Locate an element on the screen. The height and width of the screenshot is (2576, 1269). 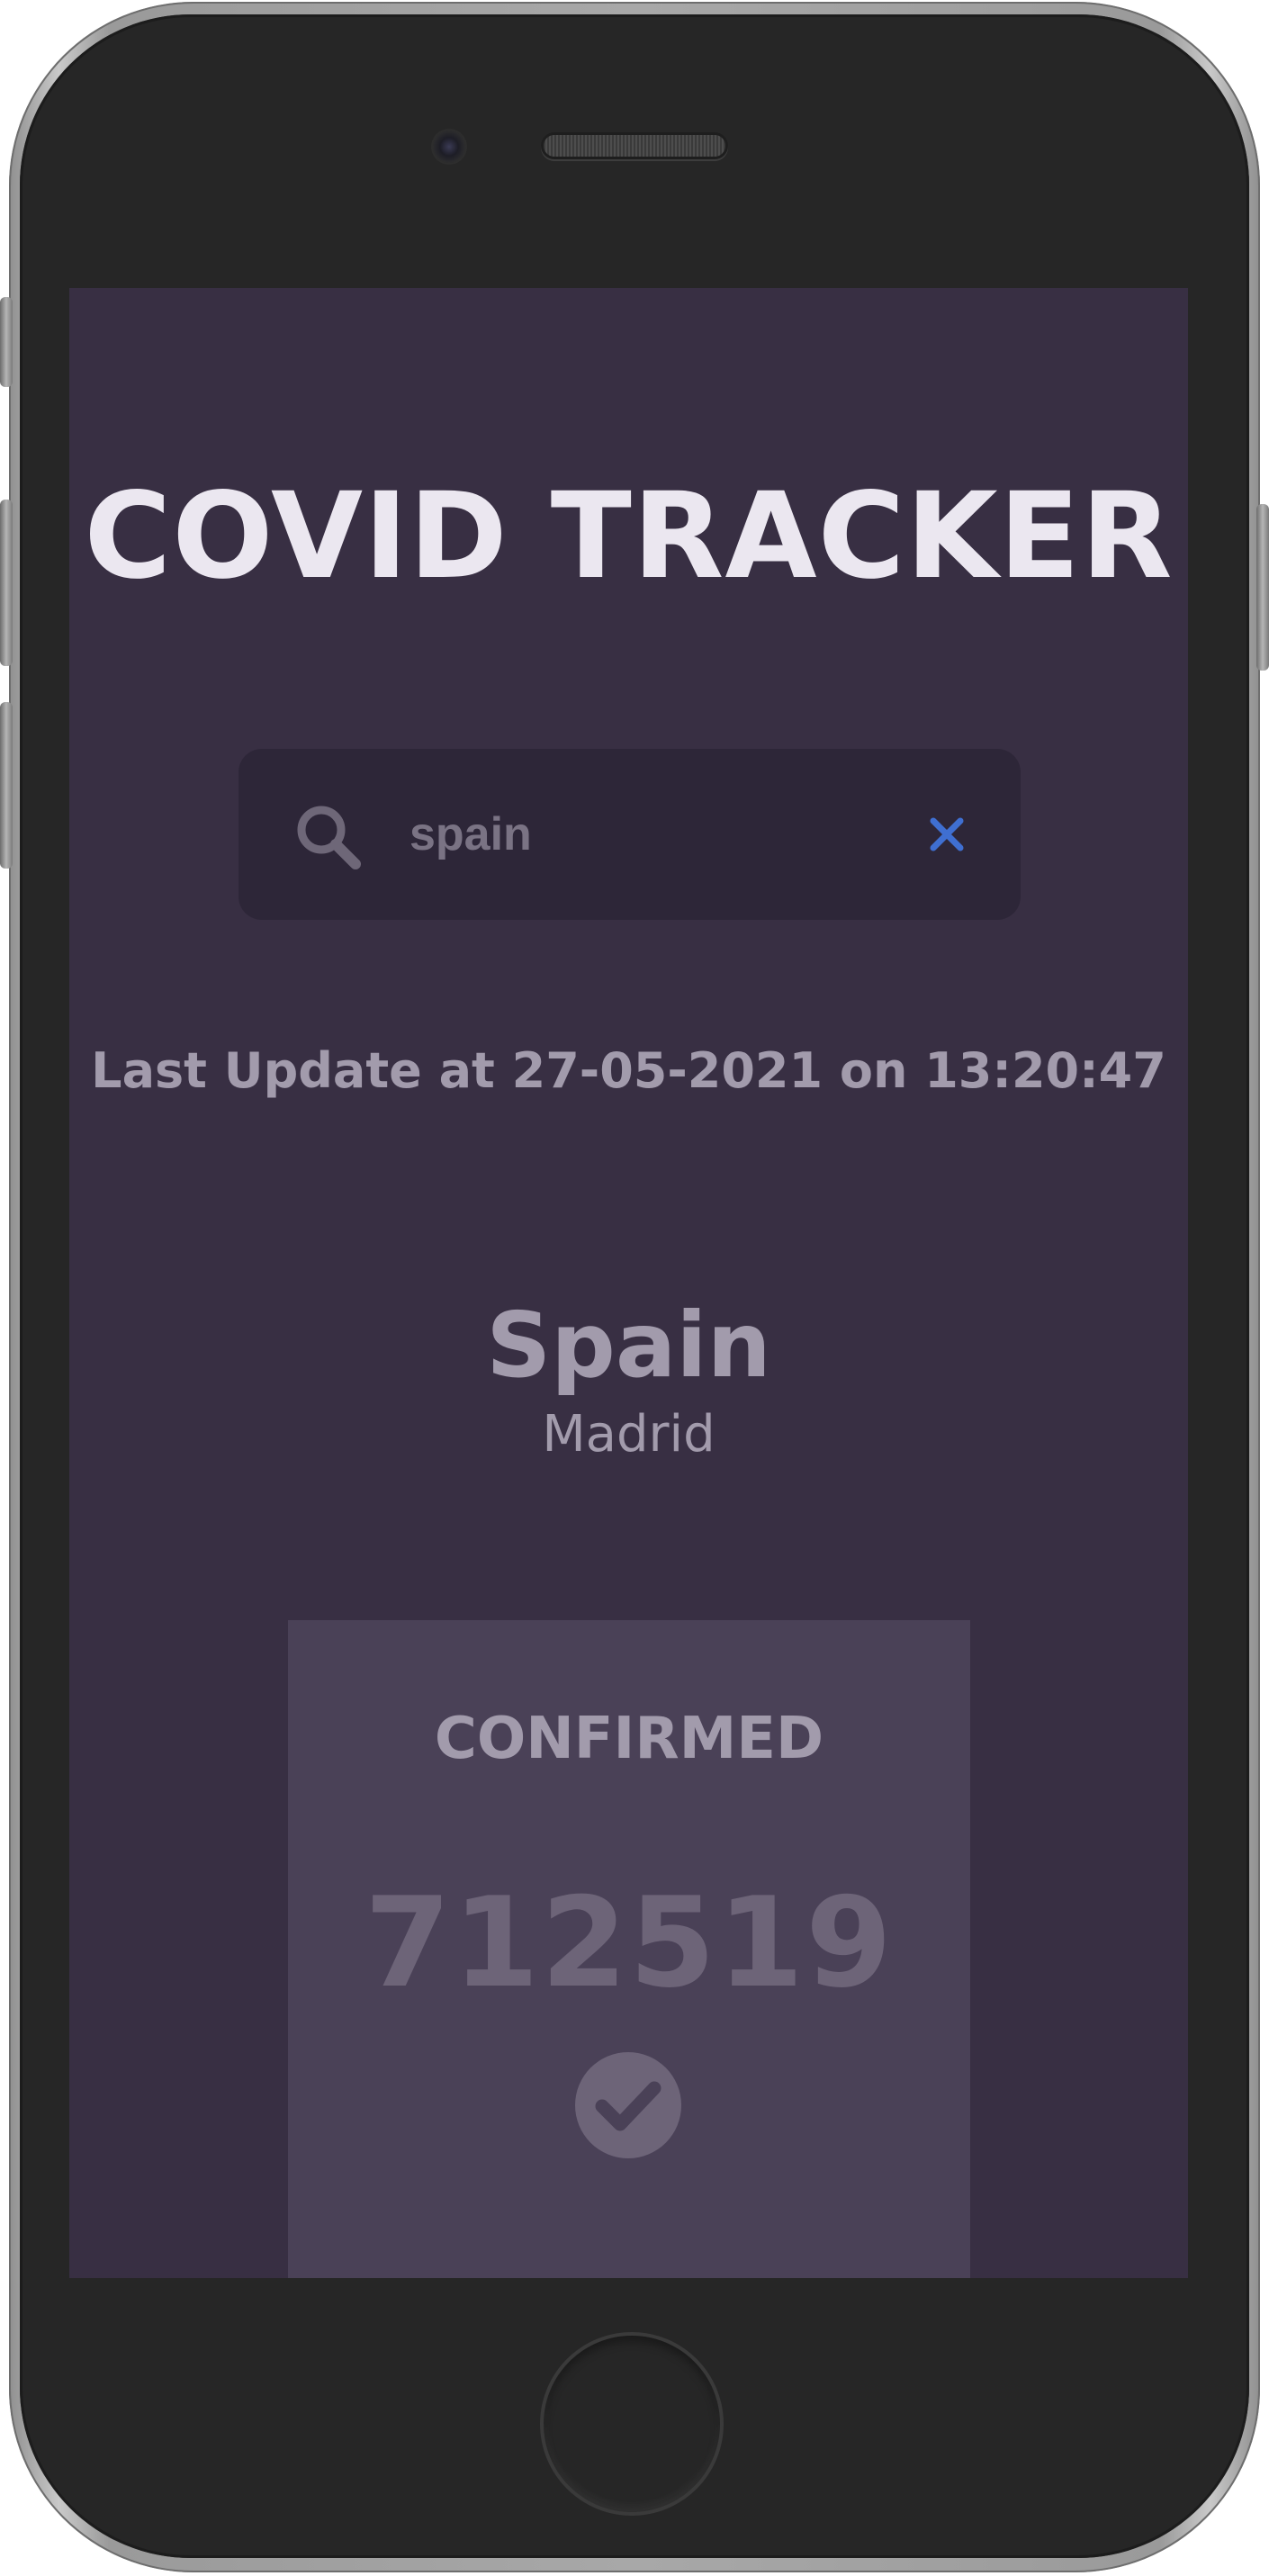
confirmed-value: 712519 is located at coordinates (629, 1942).